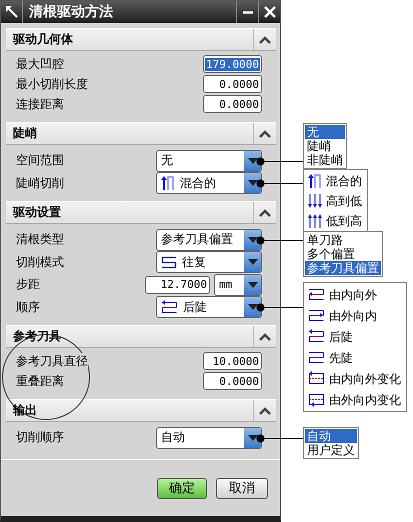 Image resolution: width=413 pixels, height=522 pixels. What do you see at coordinates (209, 307) in the screenshot?
I see `dropdown: 后陡` at bounding box center [209, 307].